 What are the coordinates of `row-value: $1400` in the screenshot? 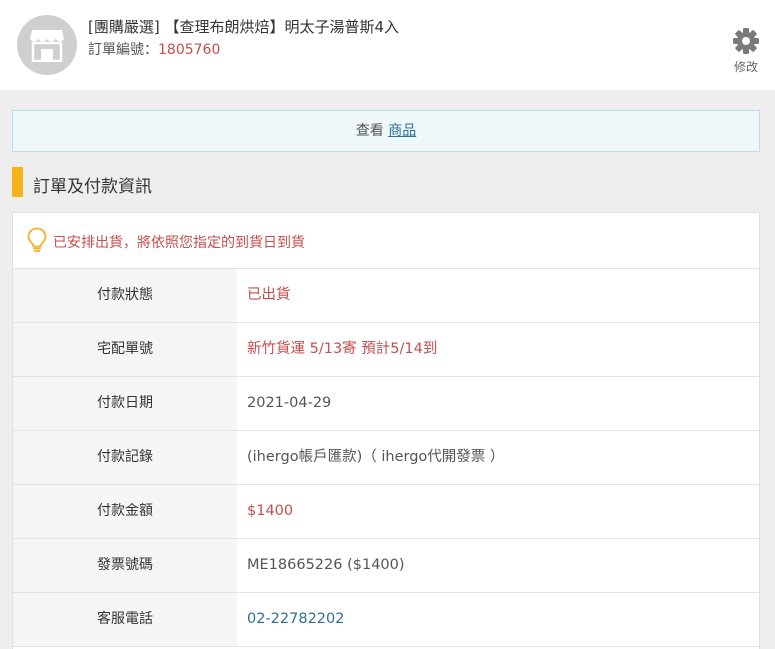 It's located at (270, 511).